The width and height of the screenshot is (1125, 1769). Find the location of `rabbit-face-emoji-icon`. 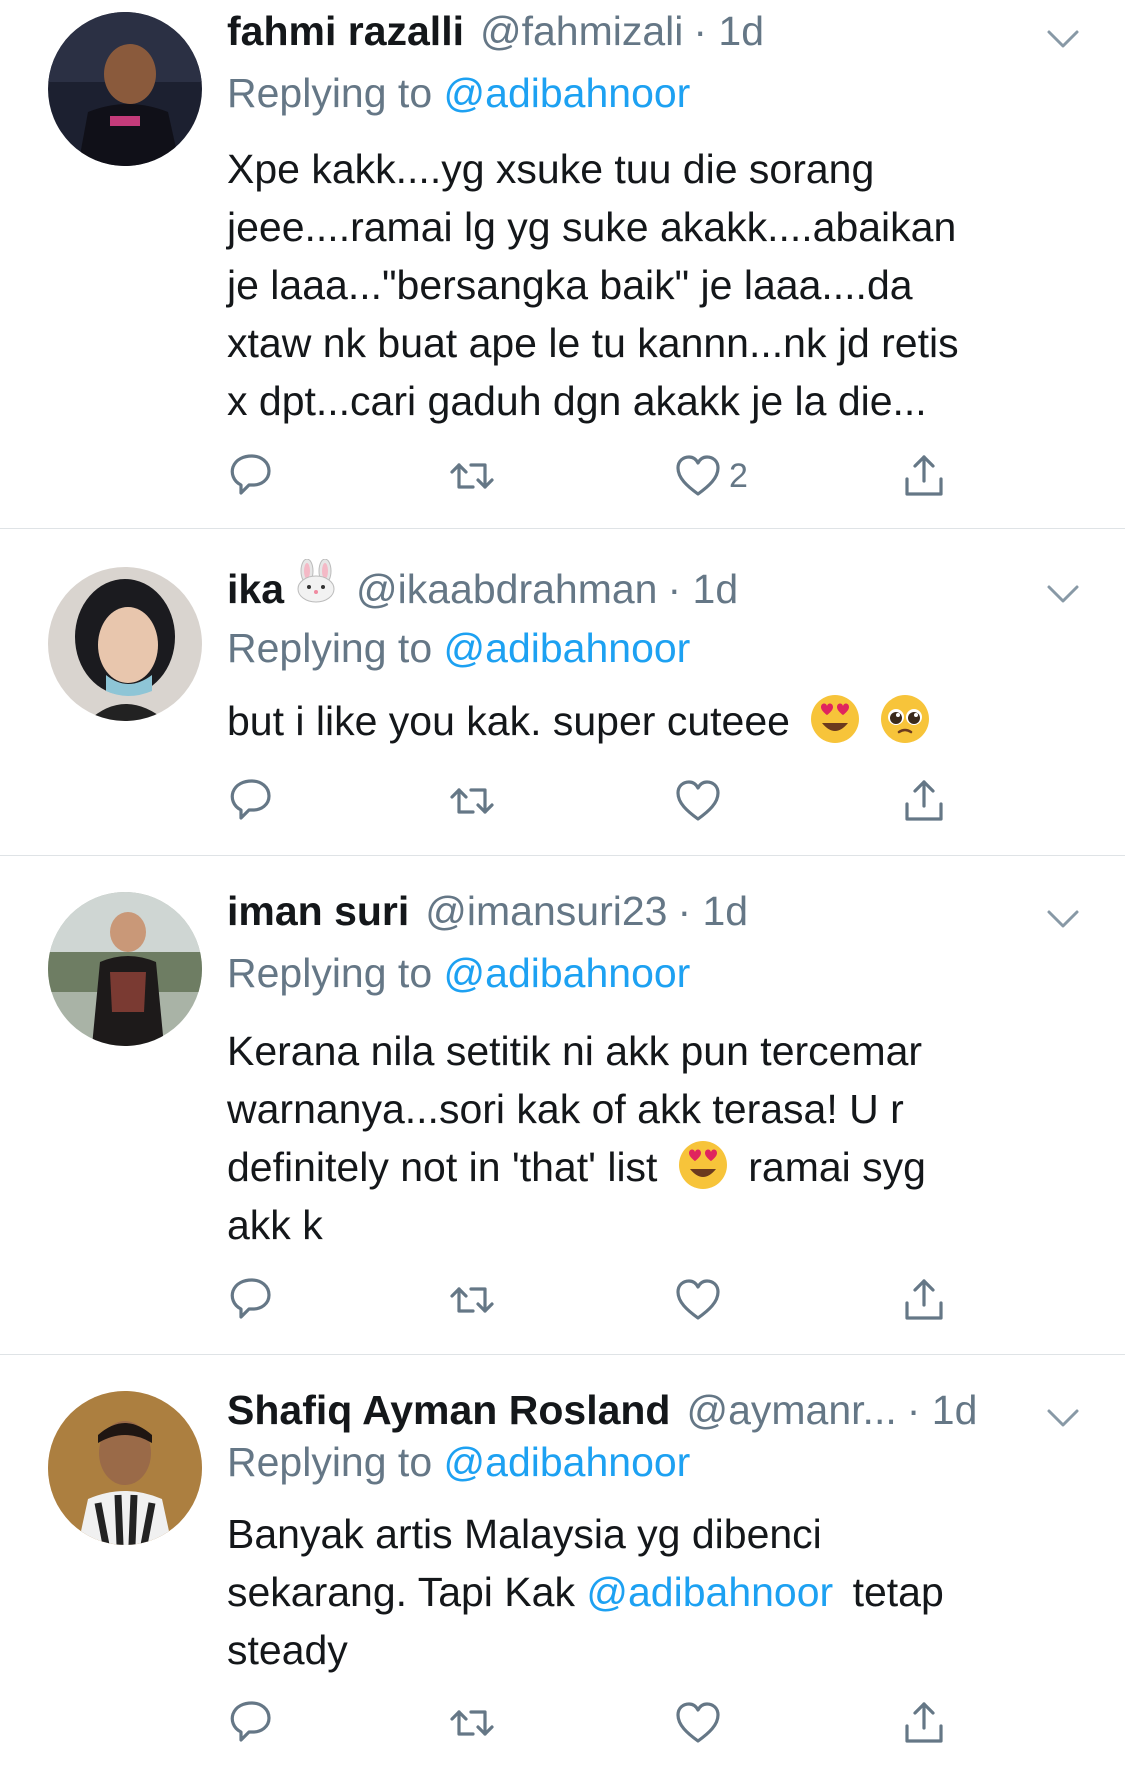

rabbit-face-emoji-icon is located at coordinates (316, 581).